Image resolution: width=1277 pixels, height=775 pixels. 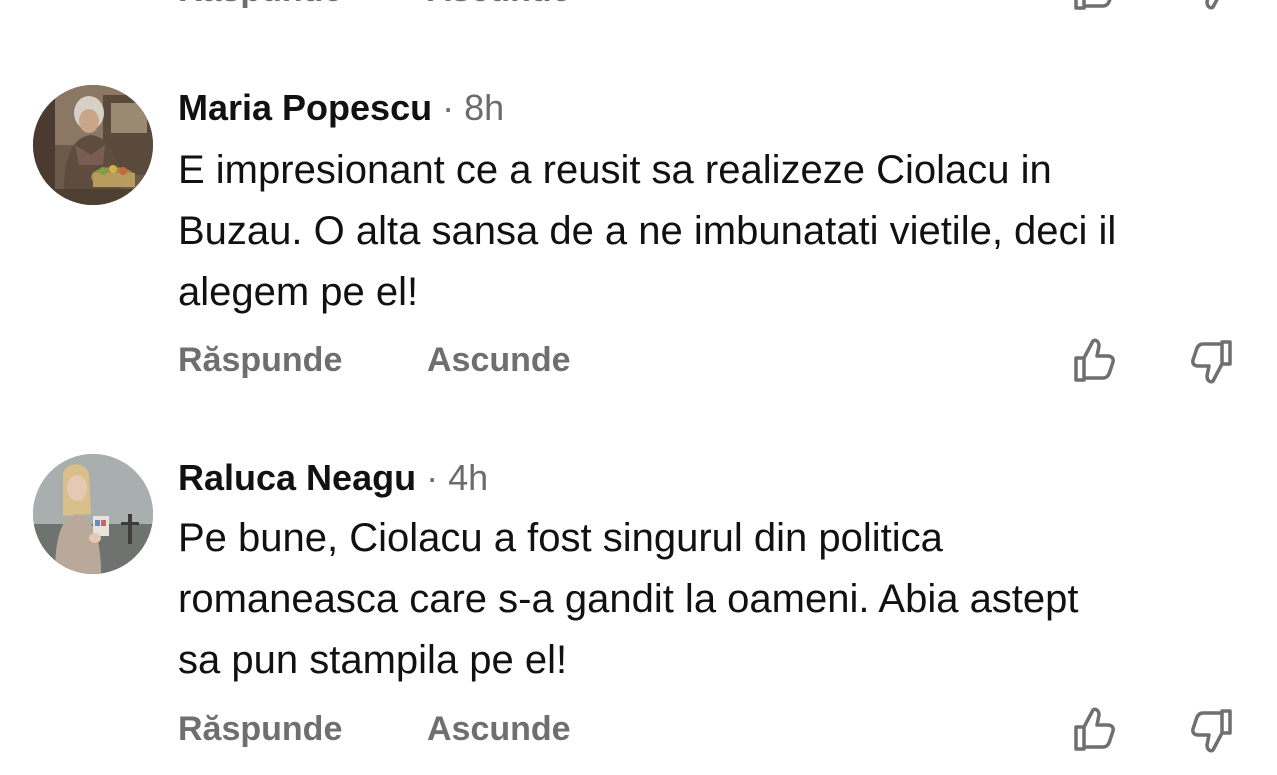 What do you see at coordinates (1092, 729) in the screenshot?
I see `thumbs-up-icon` at bounding box center [1092, 729].